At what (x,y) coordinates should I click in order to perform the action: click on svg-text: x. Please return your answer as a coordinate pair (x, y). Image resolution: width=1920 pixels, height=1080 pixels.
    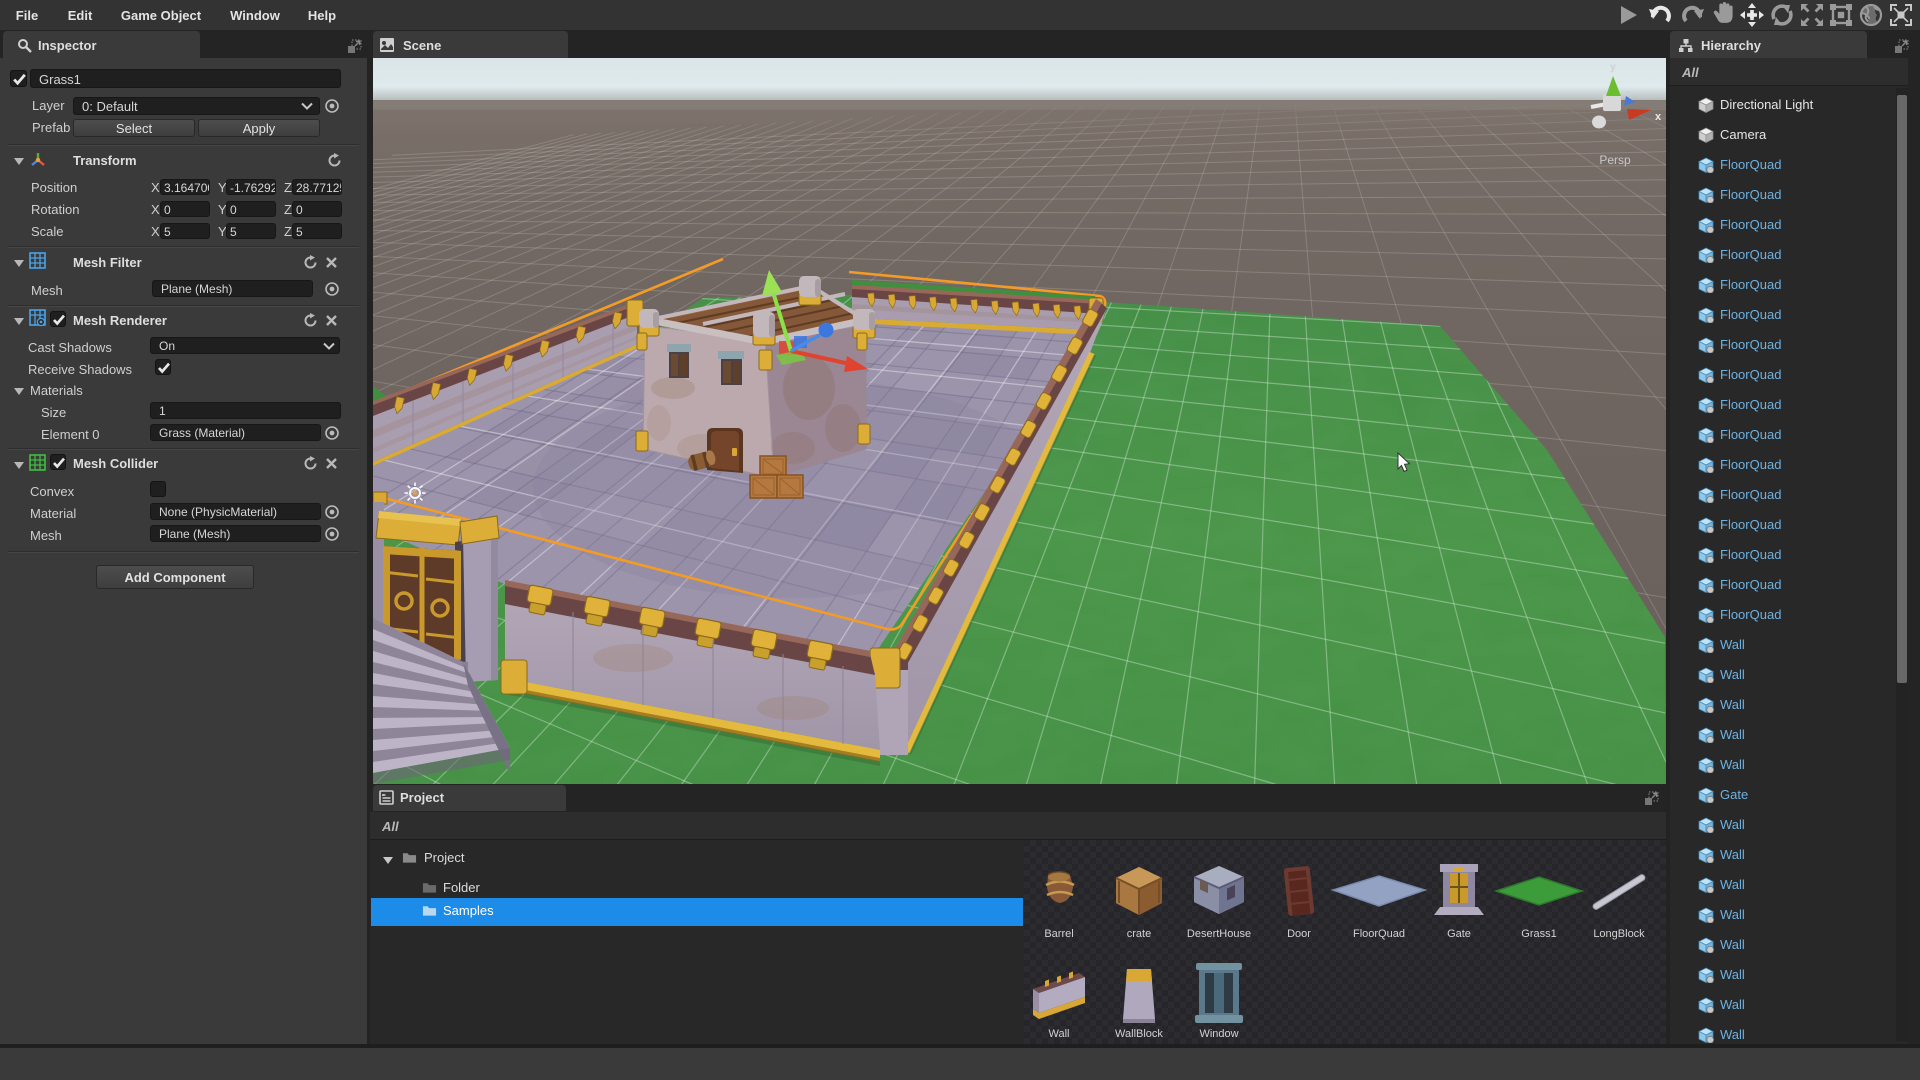
    Looking at the image, I should click on (1658, 117).